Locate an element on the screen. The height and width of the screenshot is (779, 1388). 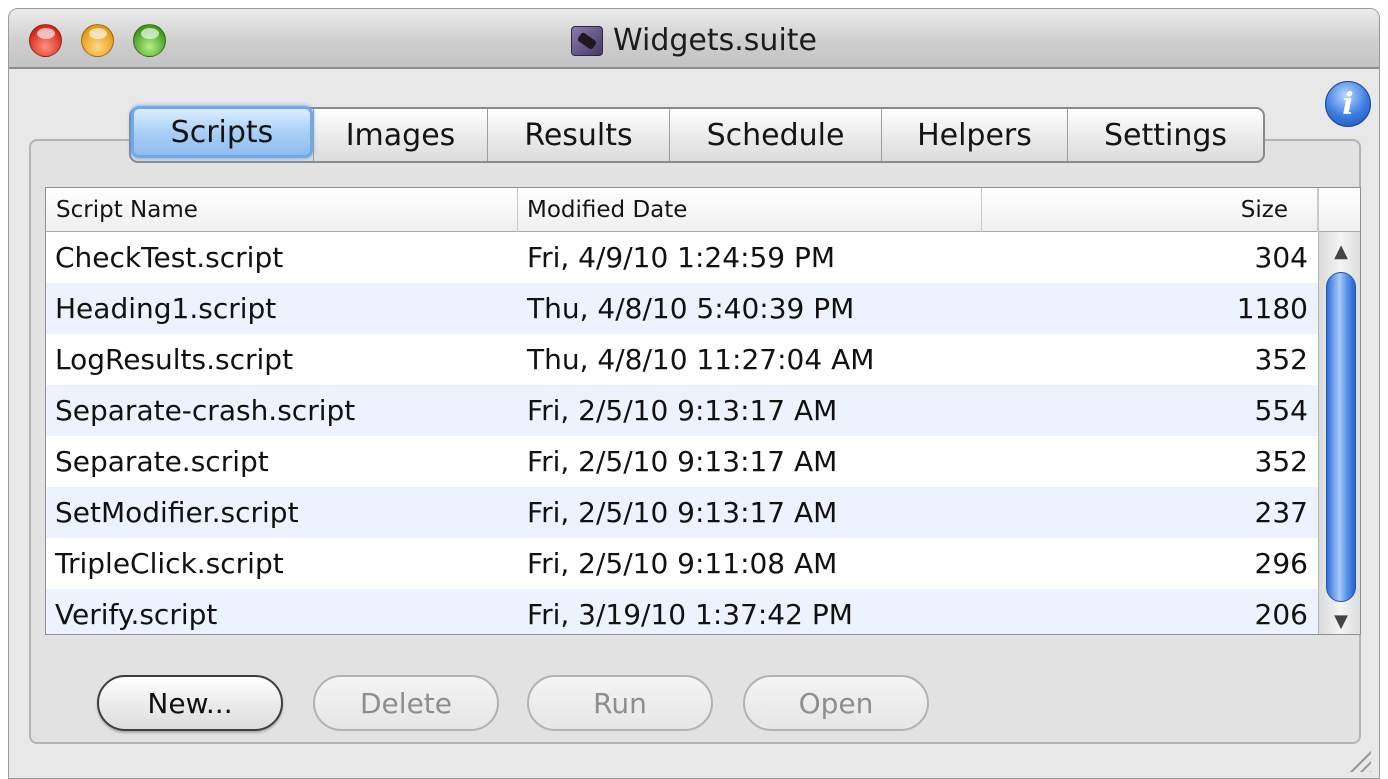
scroll-down-arrow-icon: ▼ is located at coordinates (1339, 620).